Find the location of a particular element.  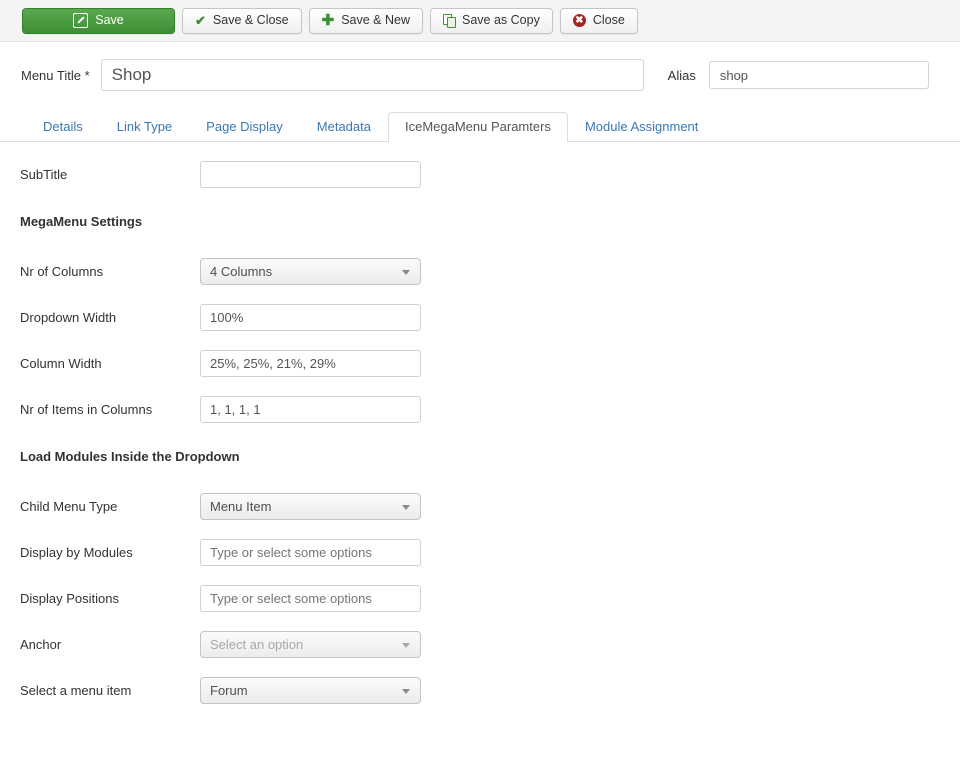

nr-of-columns-select: 4 Columns is located at coordinates (310, 271).